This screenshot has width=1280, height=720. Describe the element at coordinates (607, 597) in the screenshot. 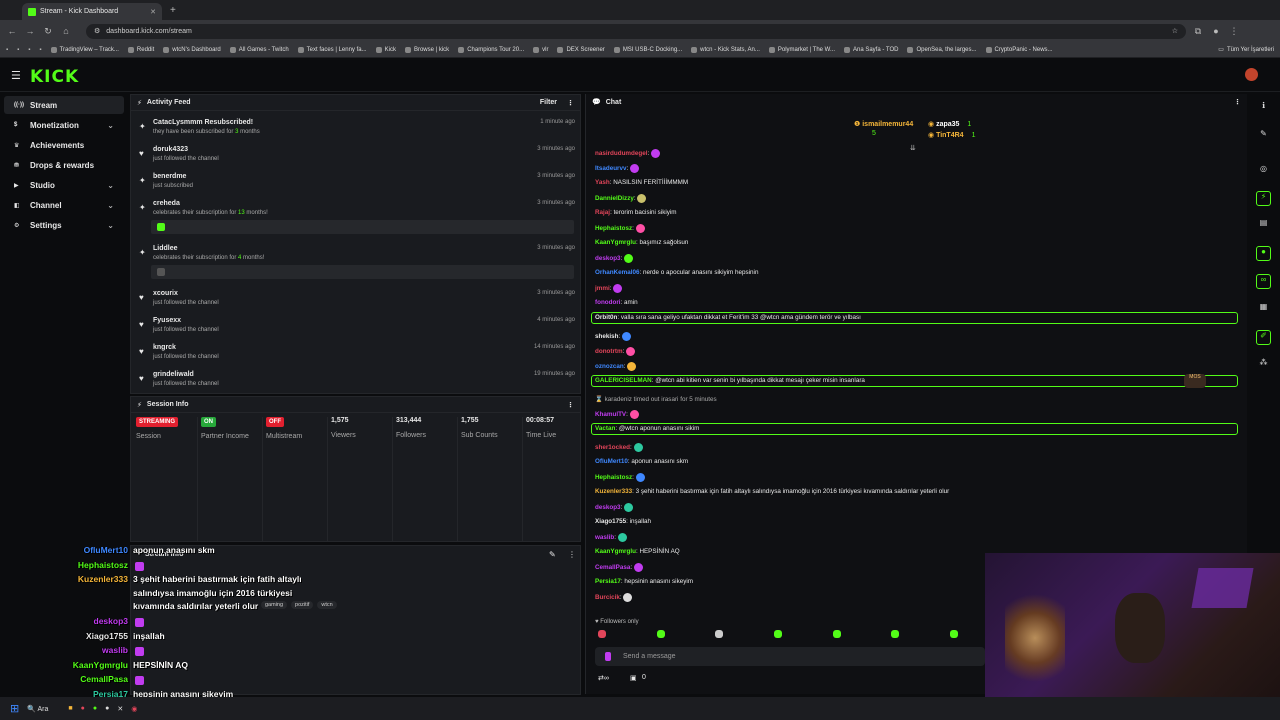

I see `chat-username: Burcicik` at that location.